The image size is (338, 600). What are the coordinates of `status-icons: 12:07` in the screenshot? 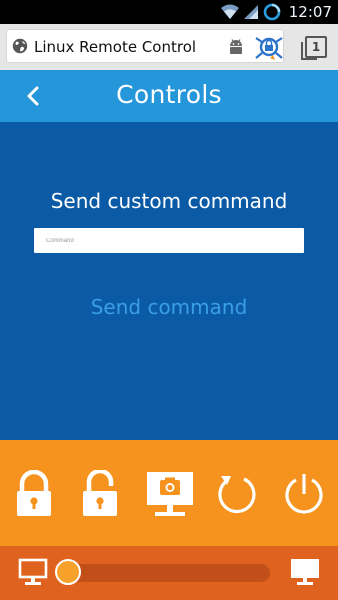 It's located at (276, 12).